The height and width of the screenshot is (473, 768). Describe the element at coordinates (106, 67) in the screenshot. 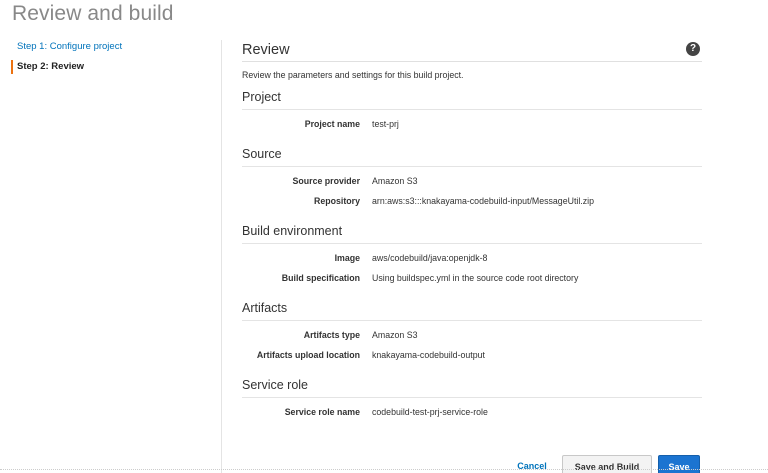

I see `step-review: Step 2: Review` at that location.